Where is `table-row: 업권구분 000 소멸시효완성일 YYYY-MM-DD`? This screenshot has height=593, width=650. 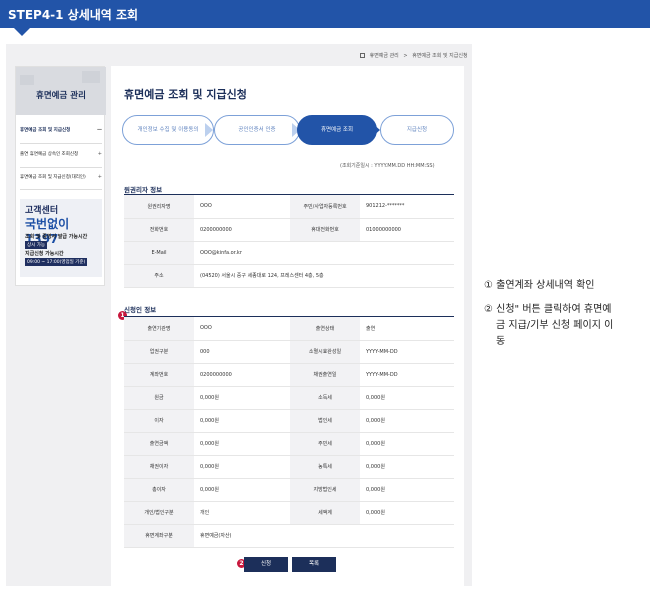
table-row: 업권구분 000 소멸시효완성일 YYYY-MM-DD is located at coordinates (289, 352).